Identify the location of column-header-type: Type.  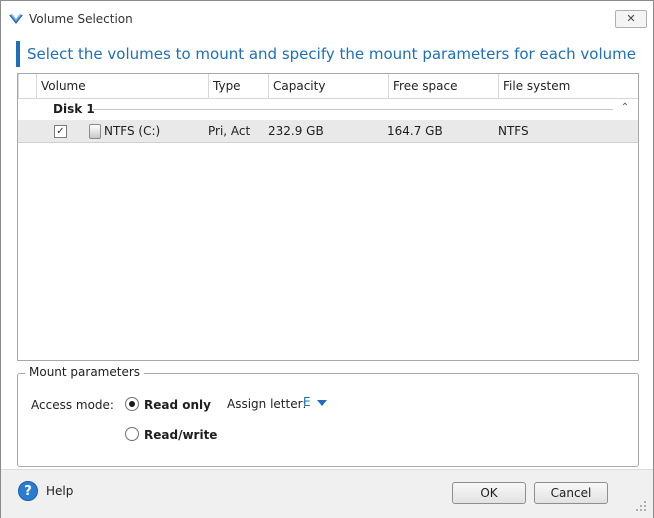
(238, 86).